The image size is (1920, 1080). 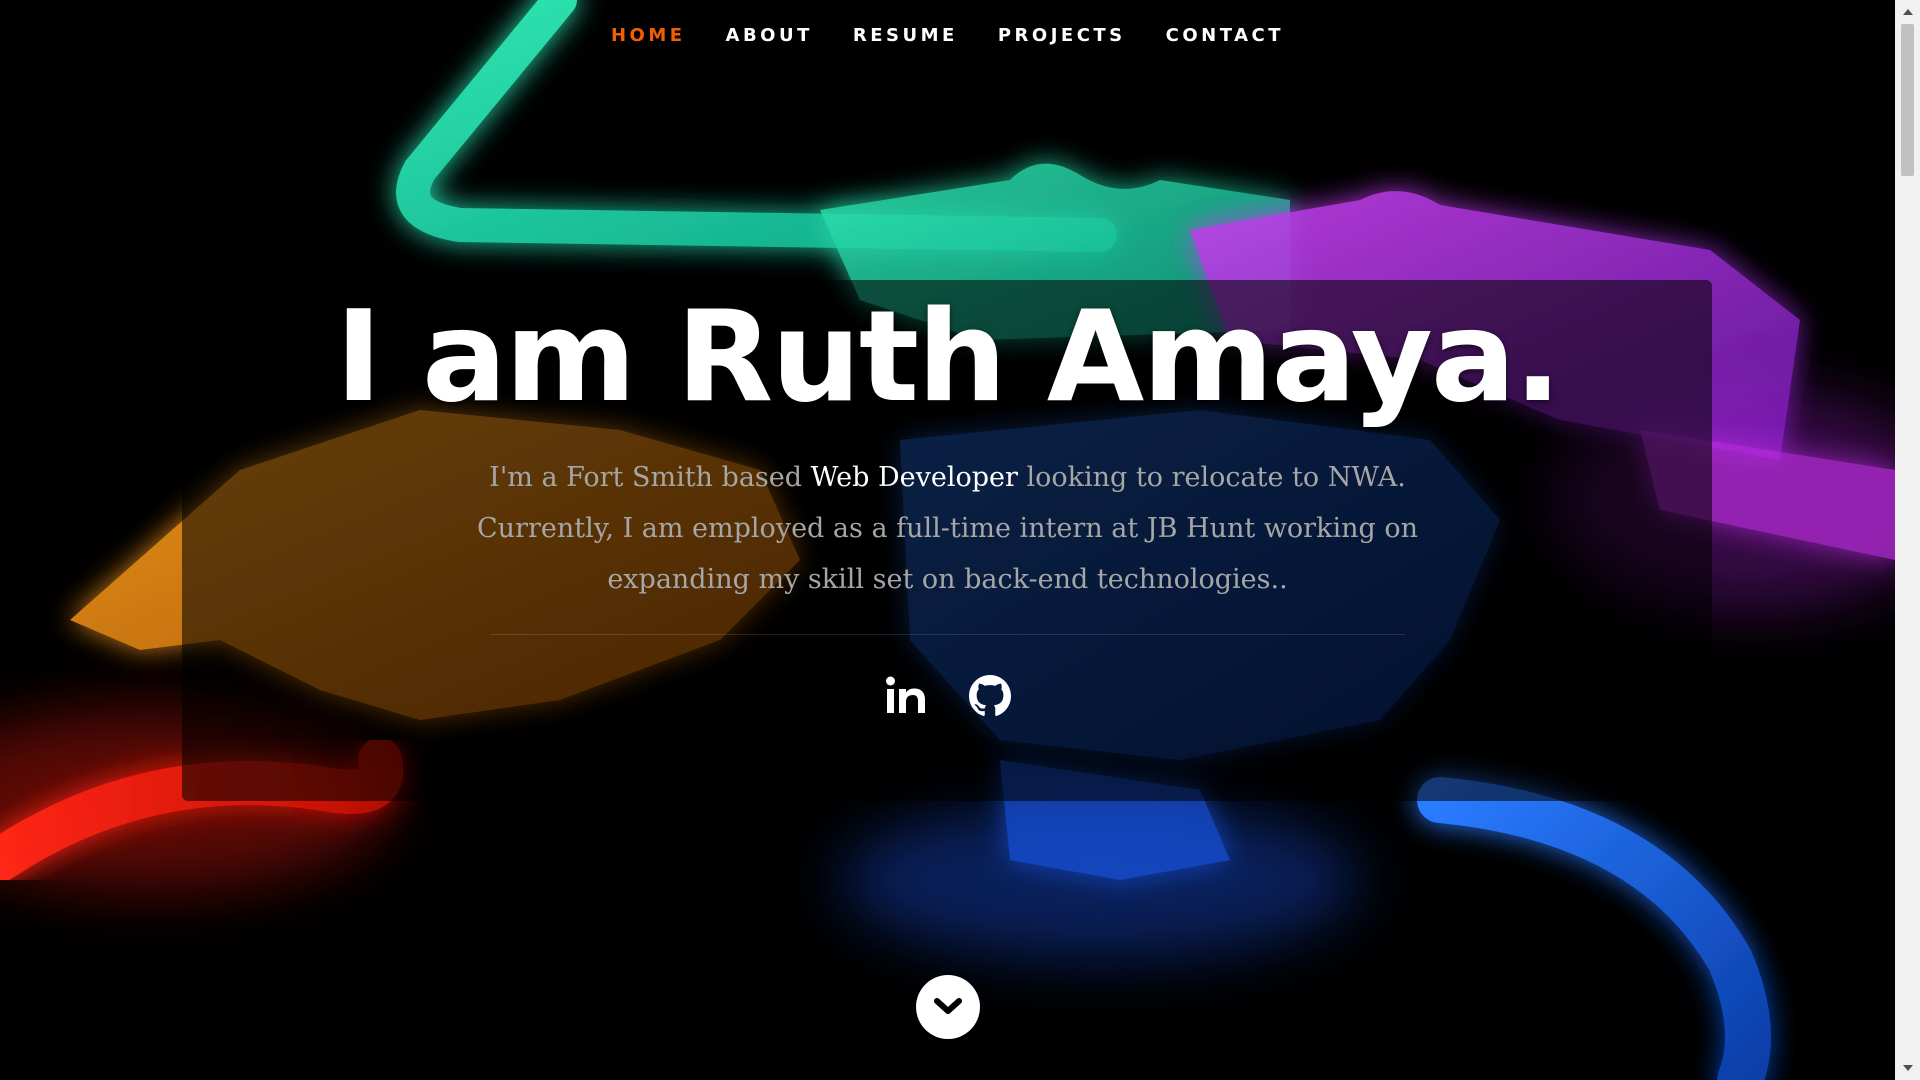 What do you see at coordinates (1907, 1068) in the screenshot?
I see `scroll-down-arrow-icon` at bounding box center [1907, 1068].